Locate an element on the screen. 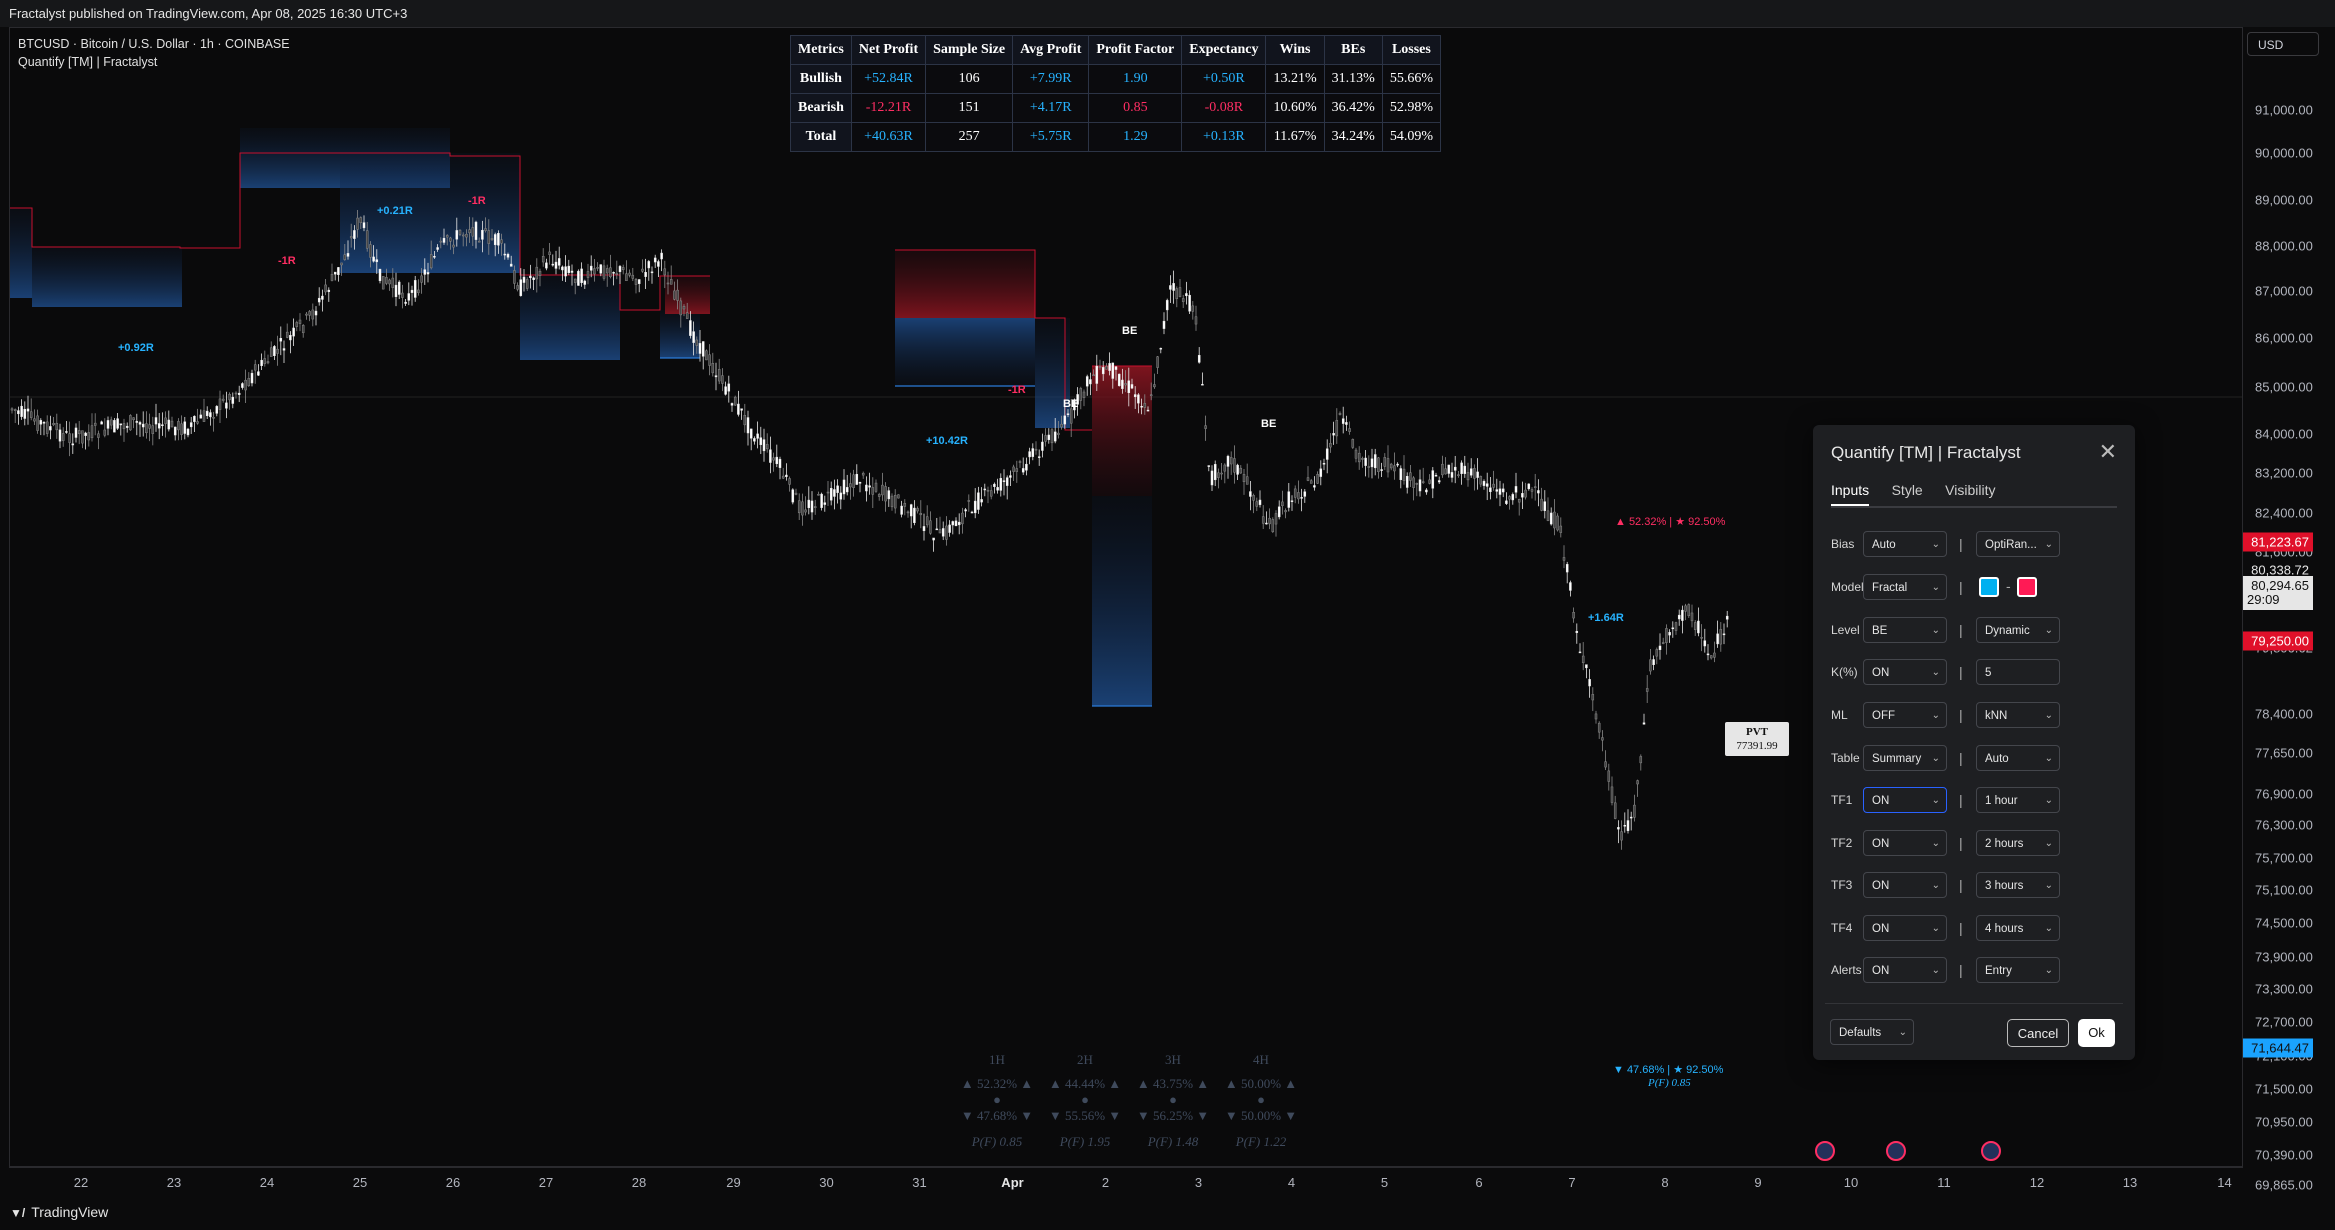  close-icon: ✕ is located at coordinates (2108, 452).